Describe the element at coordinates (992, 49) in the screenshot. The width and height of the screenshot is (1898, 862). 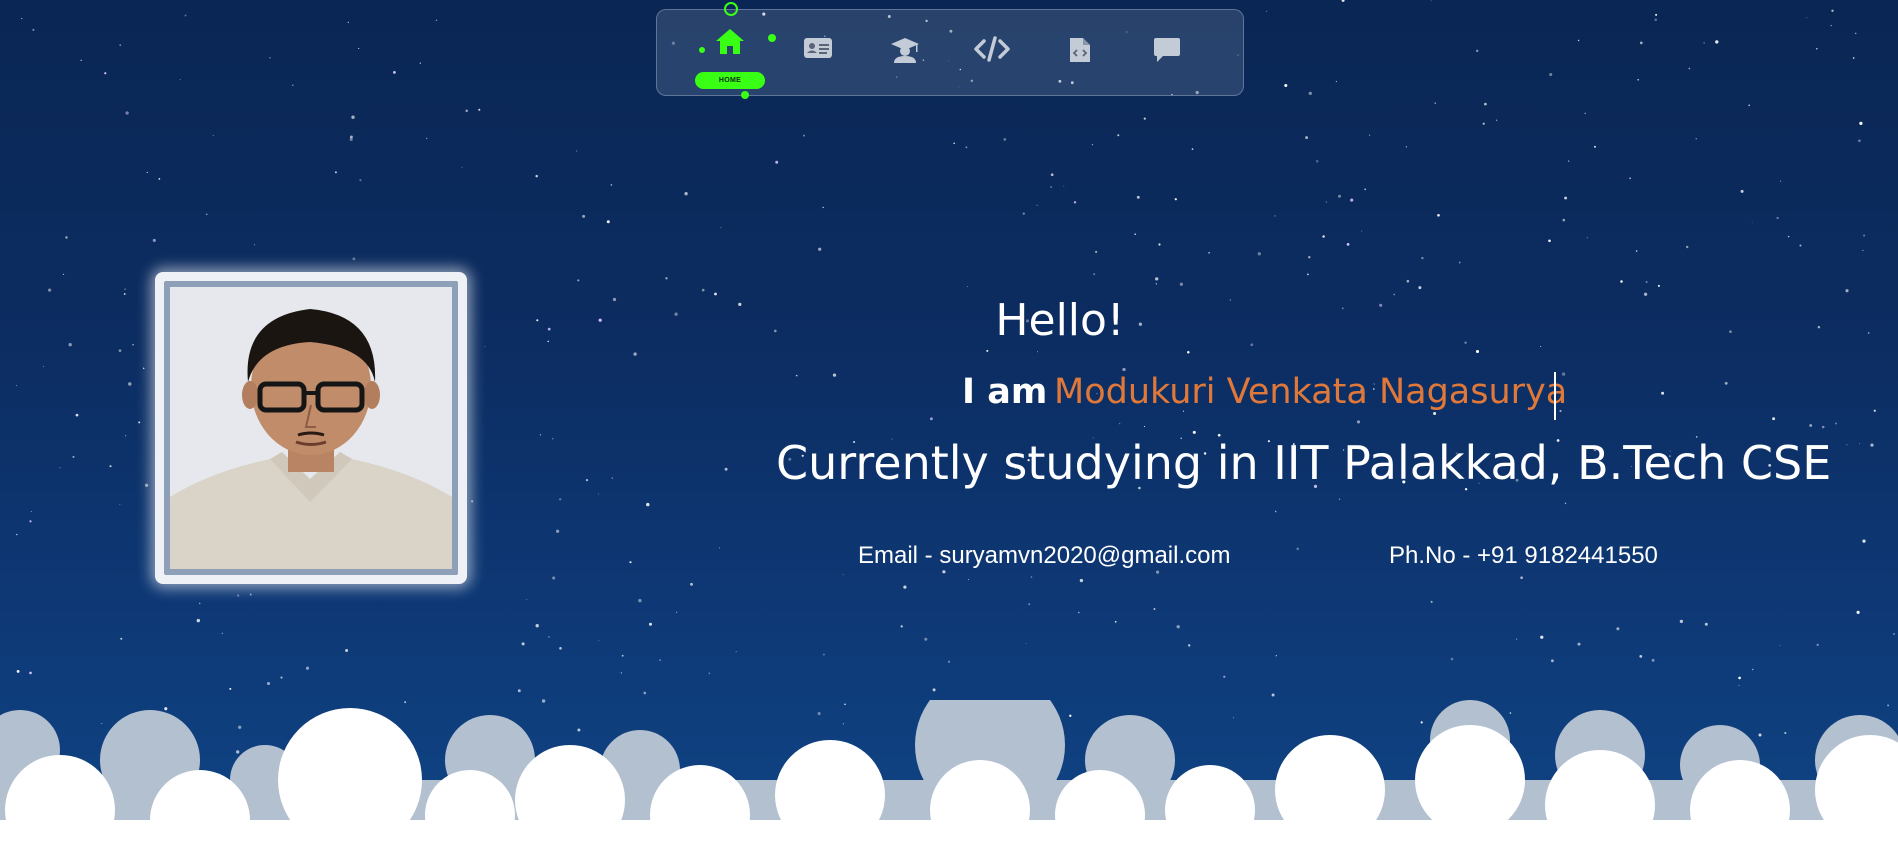
I see `code-icon` at that location.